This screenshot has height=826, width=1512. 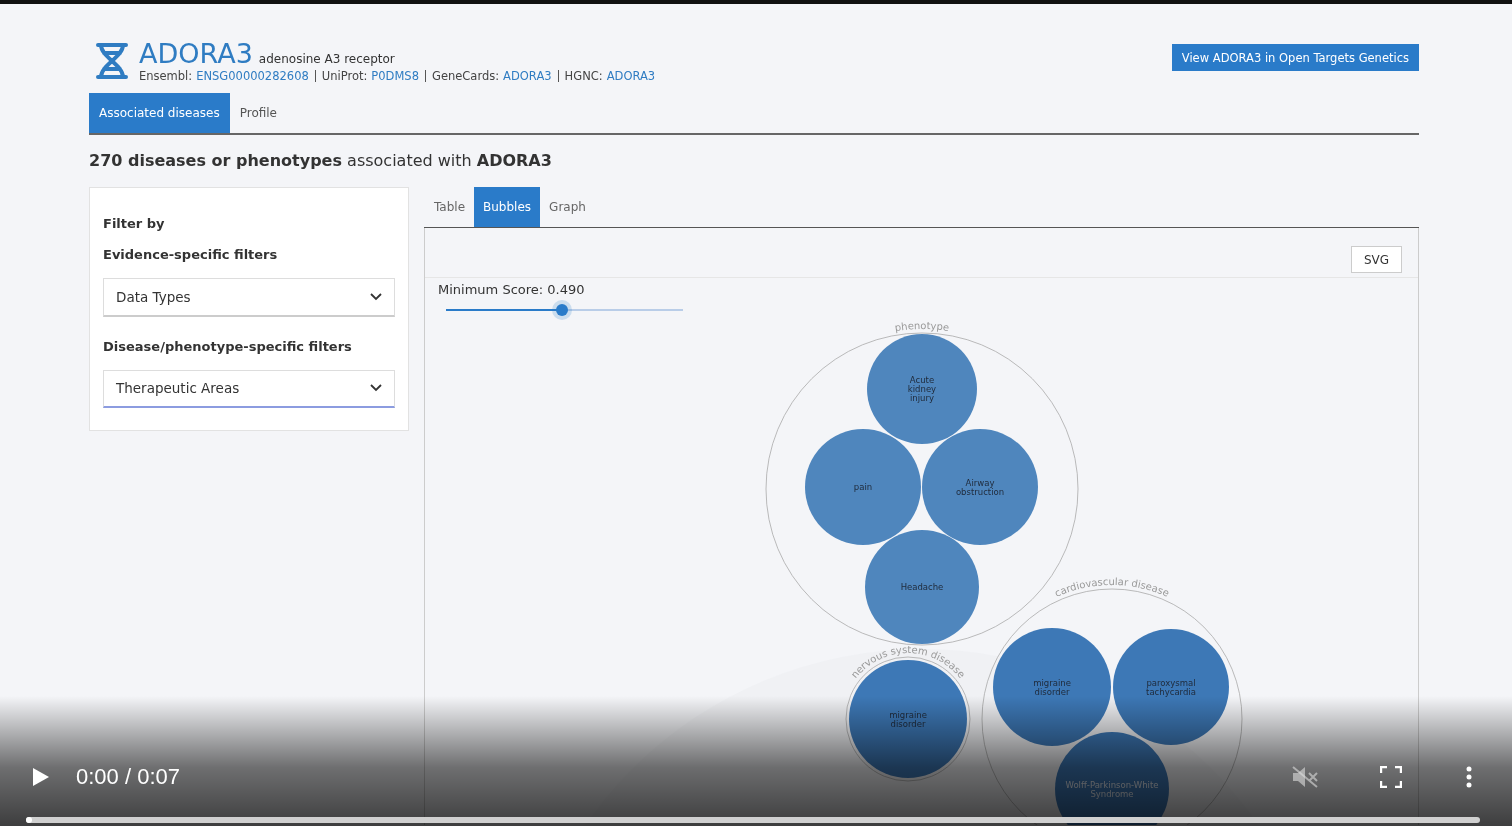 What do you see at coordinates (512, 289) in the screenshot?
I see `slider-label: Minimum Score: 0.490` at bounding box center [512, 289].